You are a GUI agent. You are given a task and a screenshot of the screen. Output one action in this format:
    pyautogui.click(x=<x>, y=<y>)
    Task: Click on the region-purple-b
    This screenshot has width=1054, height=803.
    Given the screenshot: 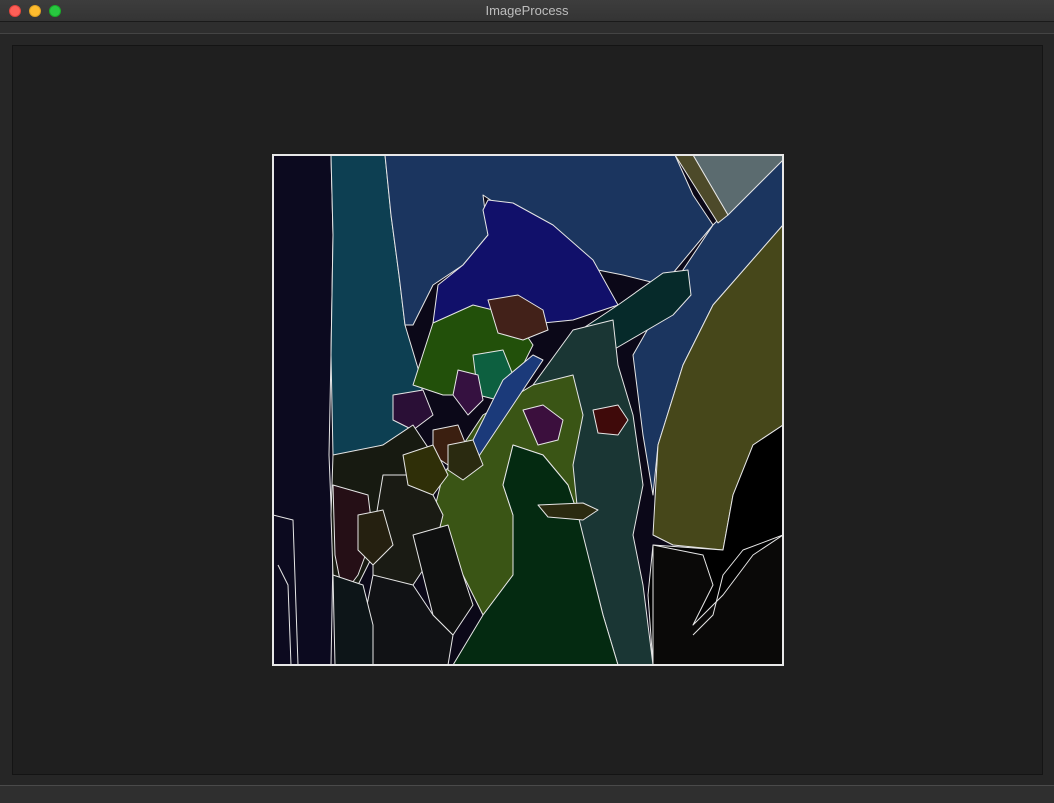 What is the action you would take?
    pyautogui.click(x=468, y=392)
    